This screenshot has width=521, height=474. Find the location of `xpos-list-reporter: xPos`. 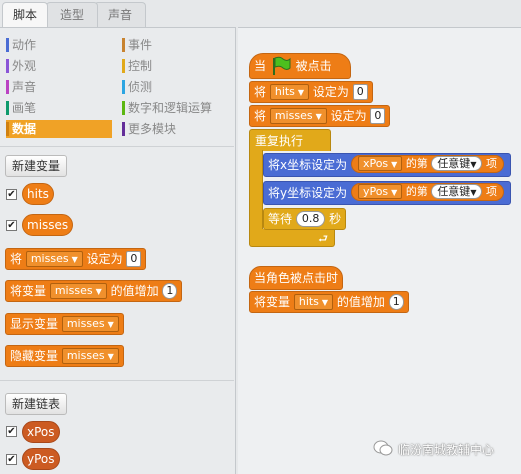

xpos-list-reporter: xPos is located at coordinates (41, 432).